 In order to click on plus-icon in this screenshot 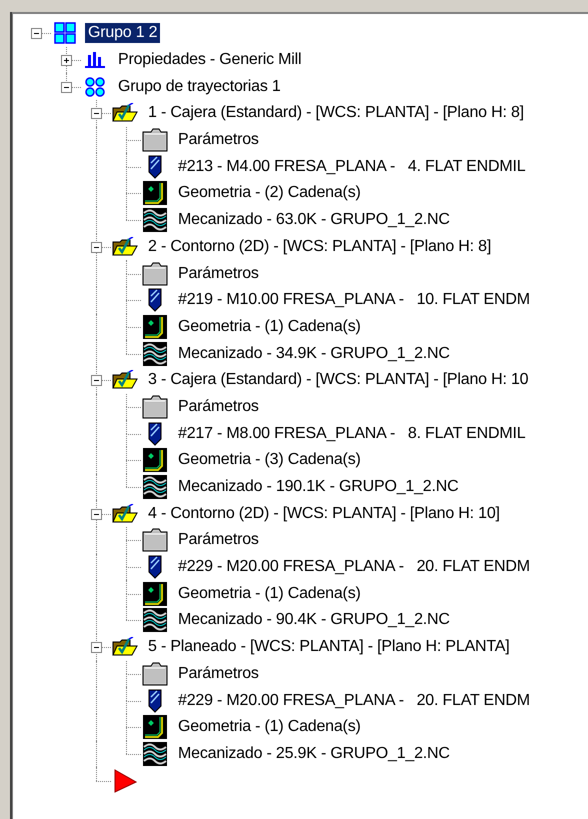, I will do `click(66, 61)`.